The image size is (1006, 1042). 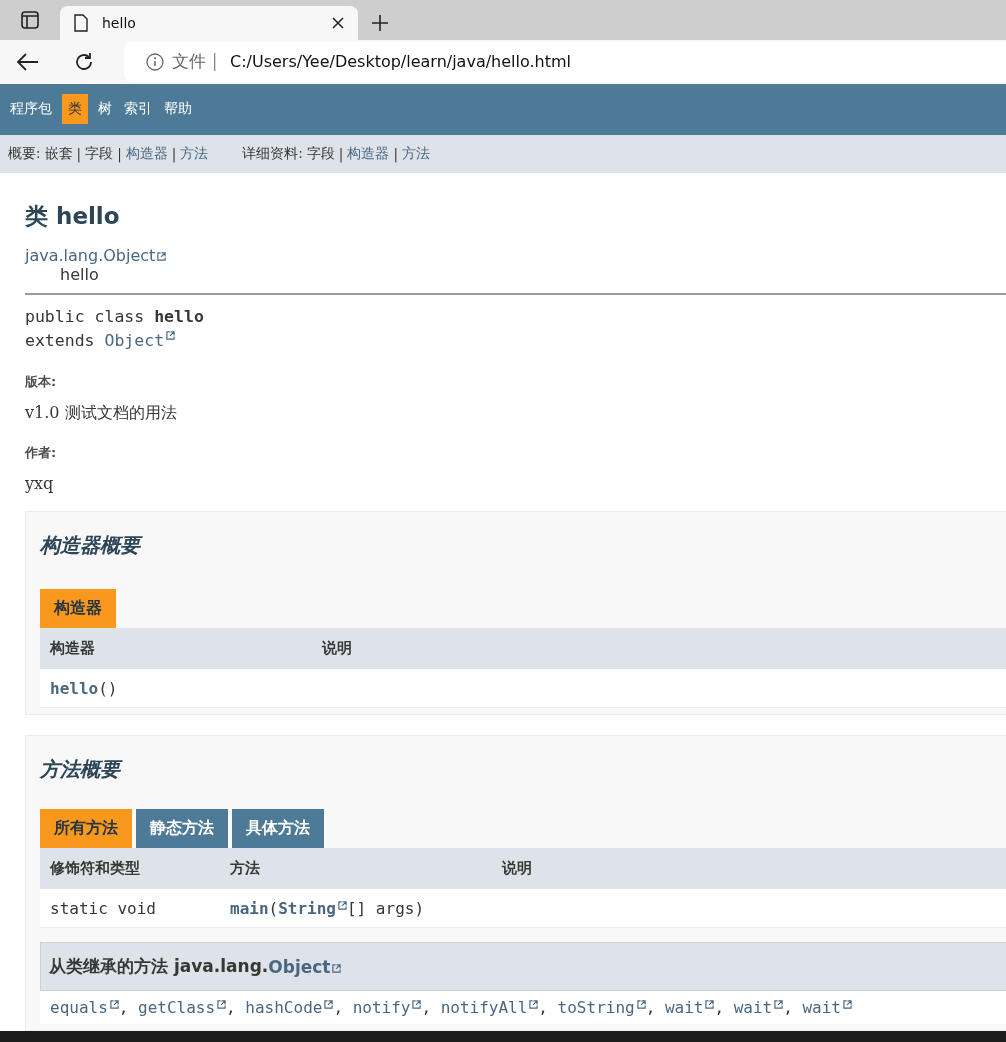 I want to click on table-tab: 所有方法, so click(x=86, y=829).